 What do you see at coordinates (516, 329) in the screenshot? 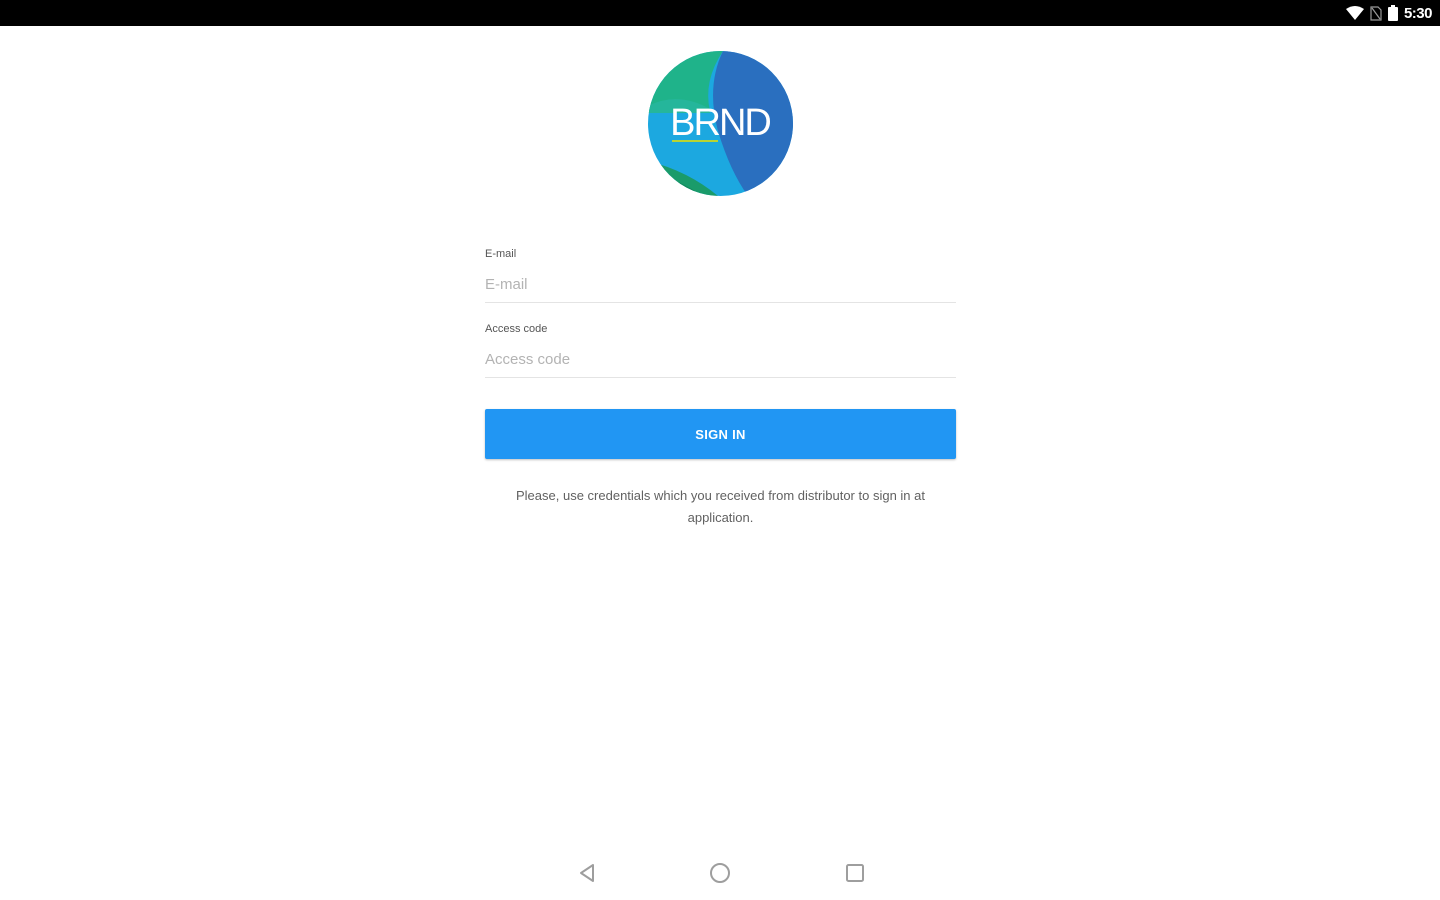
I see `access-code-label: Access code` at bounding box center [516, 329].